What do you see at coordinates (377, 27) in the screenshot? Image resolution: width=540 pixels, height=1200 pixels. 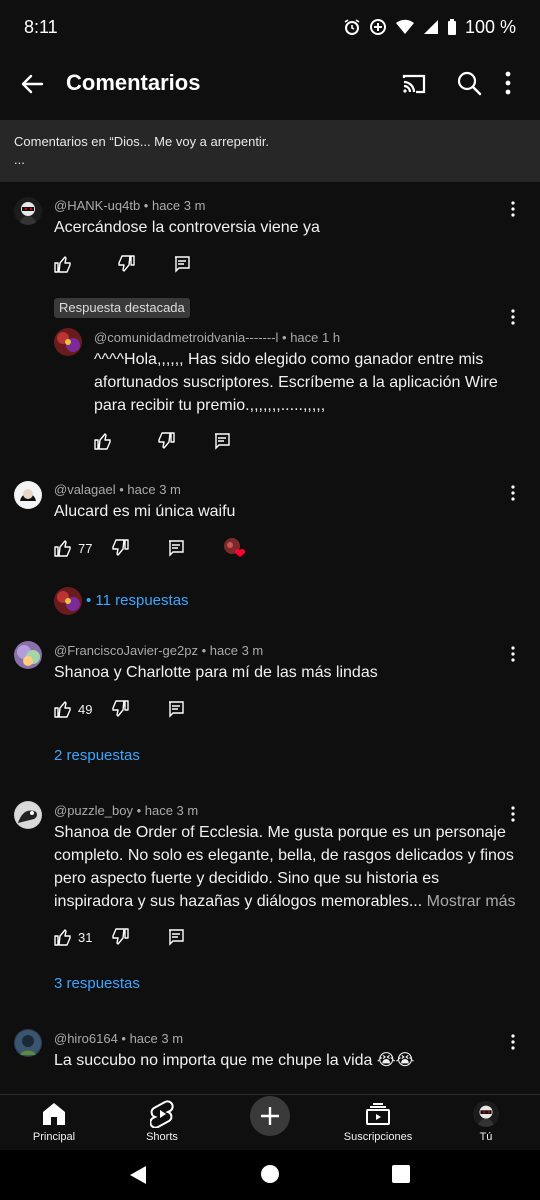 I see `data-saver-icon` at bounding box center [377, 27].